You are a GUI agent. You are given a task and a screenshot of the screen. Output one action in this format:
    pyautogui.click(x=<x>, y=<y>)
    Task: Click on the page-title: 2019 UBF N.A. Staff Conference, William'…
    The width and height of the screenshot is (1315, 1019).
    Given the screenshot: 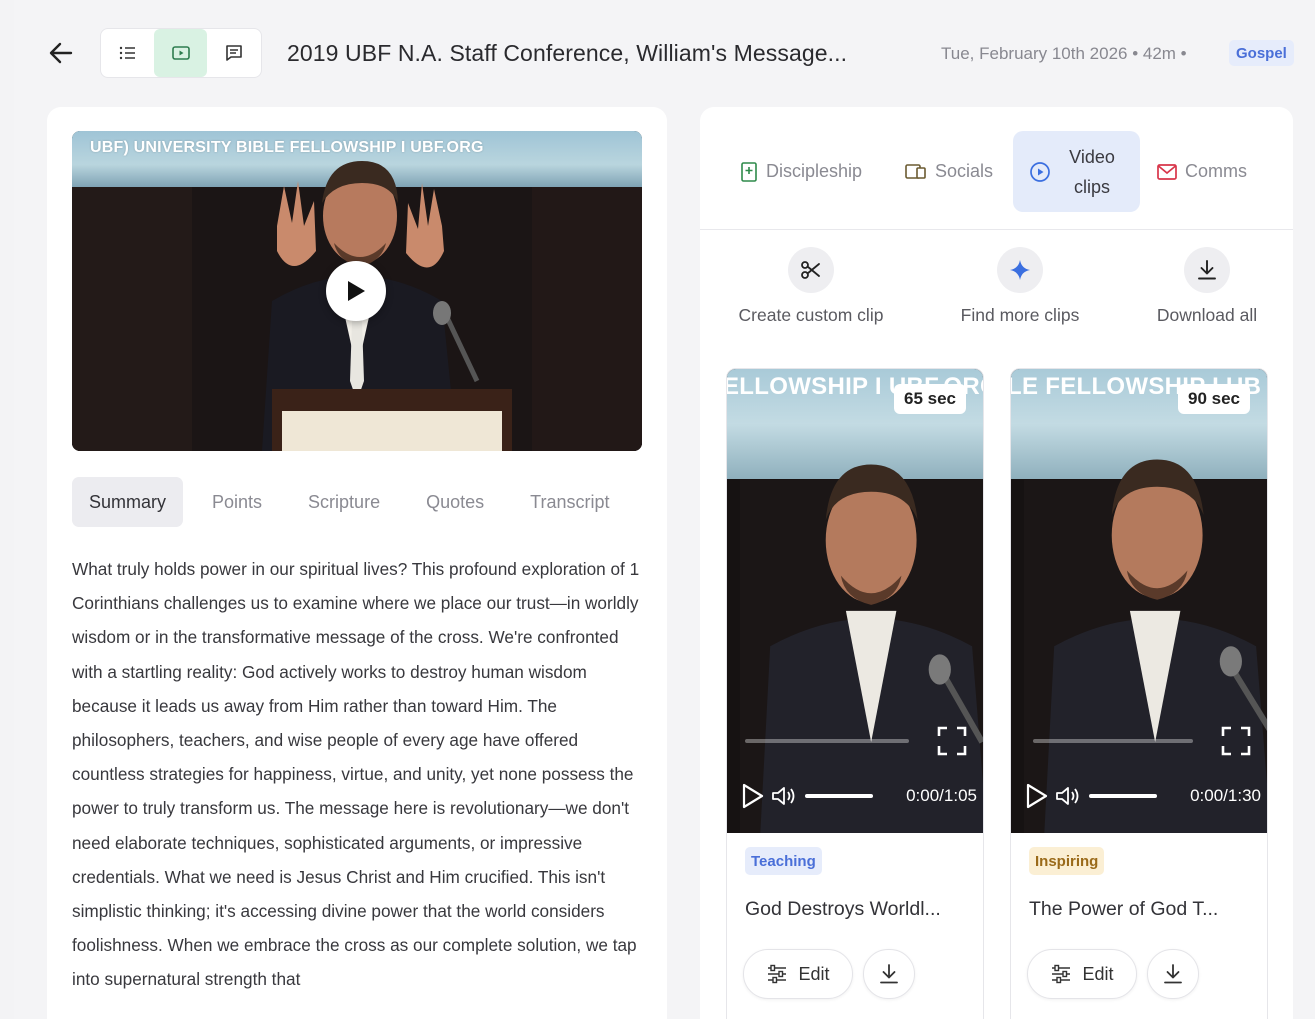 What is the action you would take?
    pyautogui.click(x=567, y=53)
    